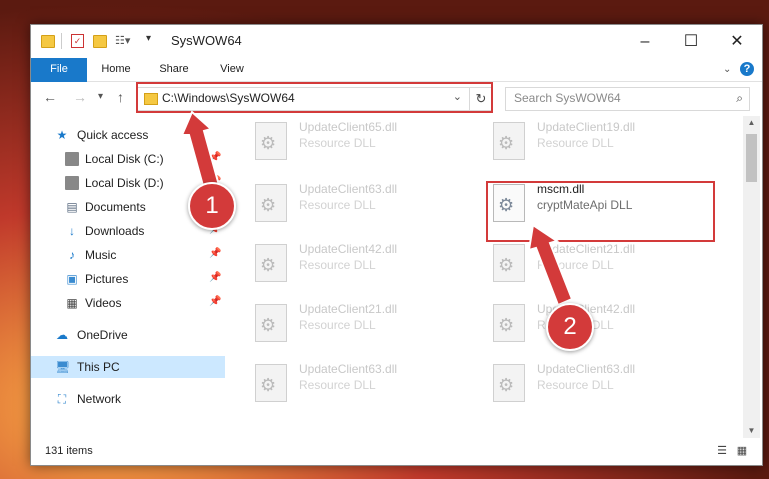  Describe the element at coordinates (77, 41) in the screenshot. I see `properties-icon: ✓` at that location.